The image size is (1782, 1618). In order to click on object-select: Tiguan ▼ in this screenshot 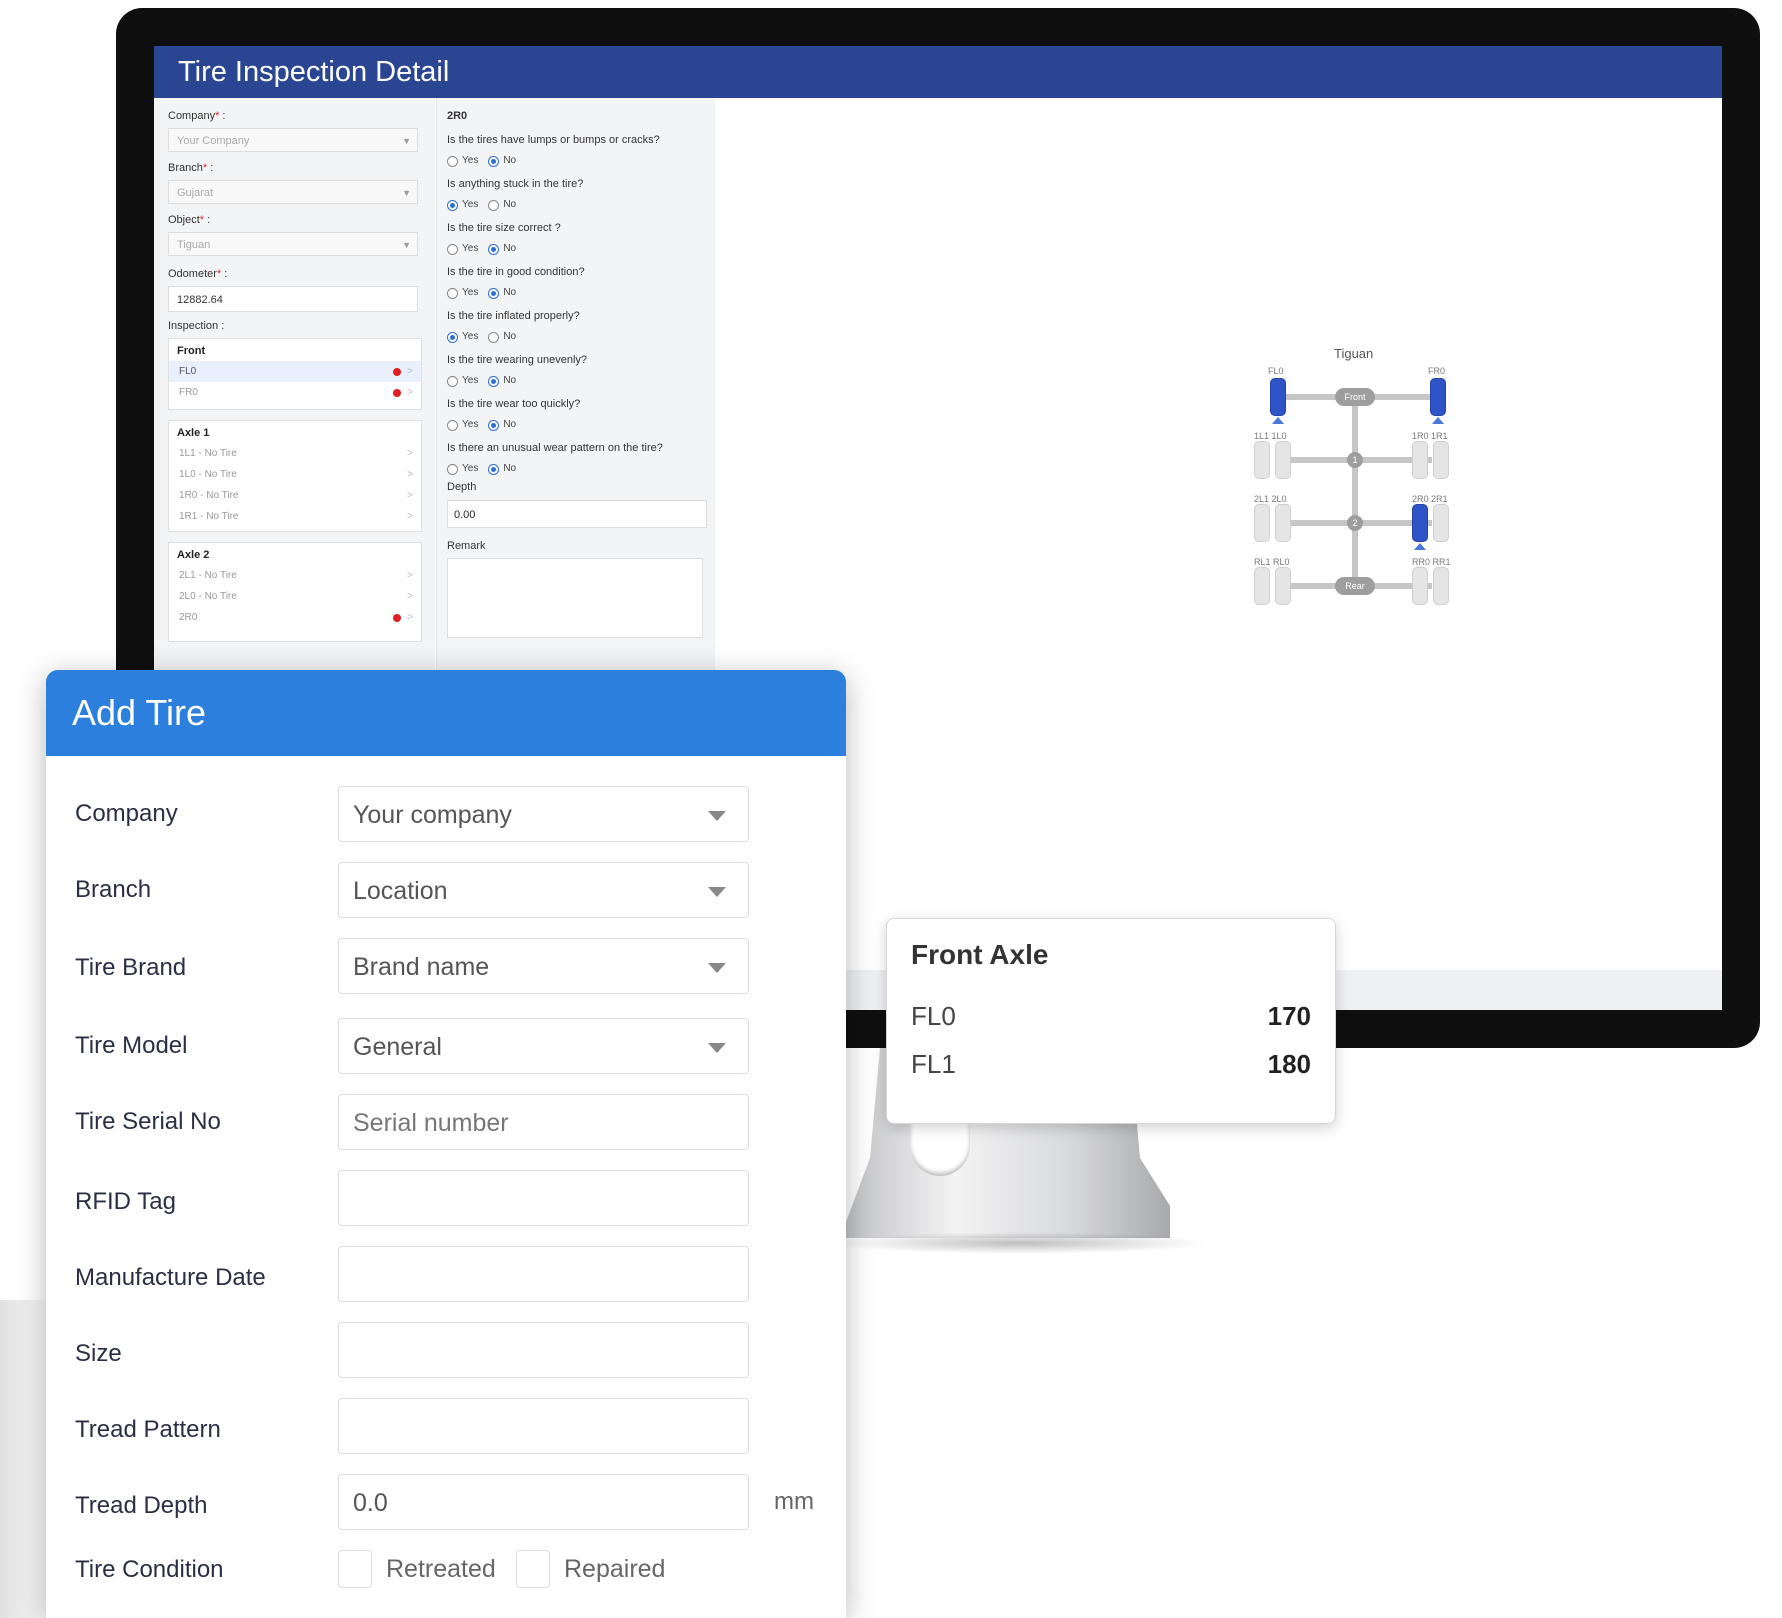, I will do `click(293, 244)`.